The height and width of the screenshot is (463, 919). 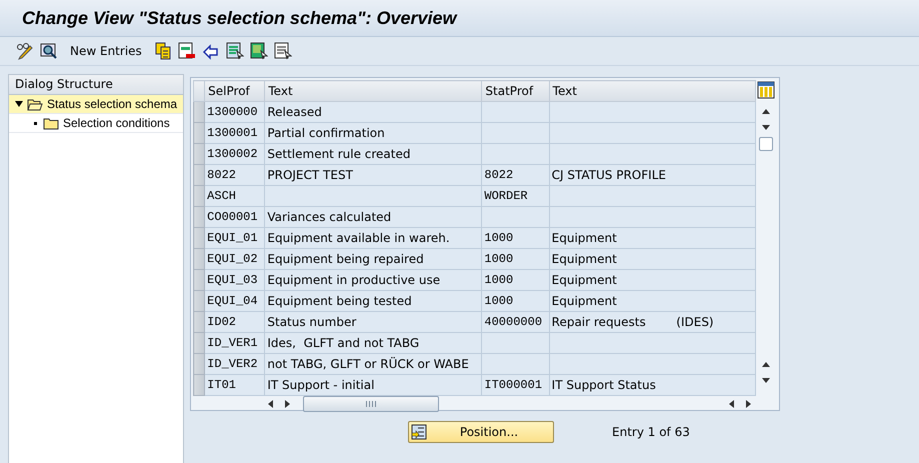 What do you see at coordinates (516, 322) in the screenshot?
I see `table-cell: 40000000` at bounding box center [516, 322].